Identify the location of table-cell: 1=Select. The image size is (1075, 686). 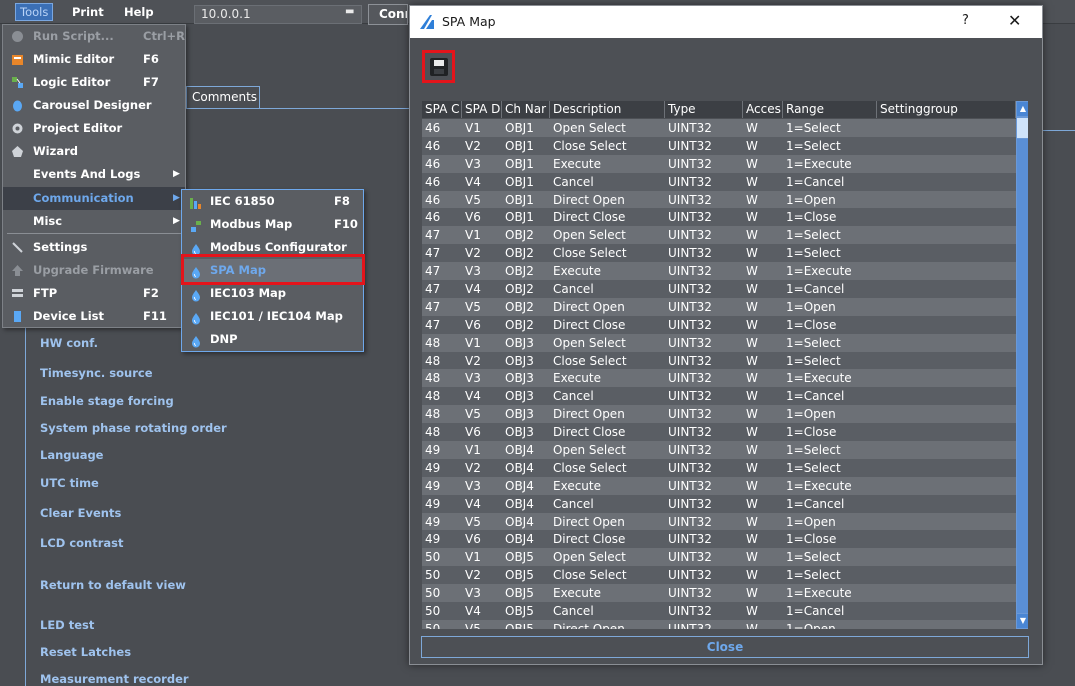
(813, 253).